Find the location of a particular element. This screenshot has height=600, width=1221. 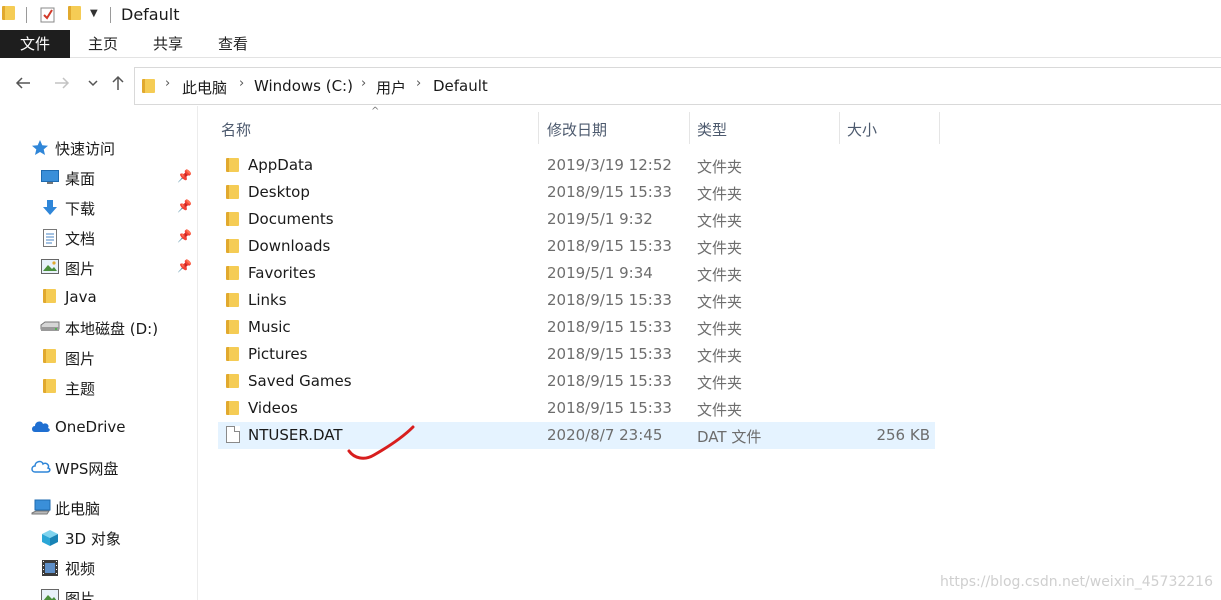

column-divider is located at coordinates (939, 128).